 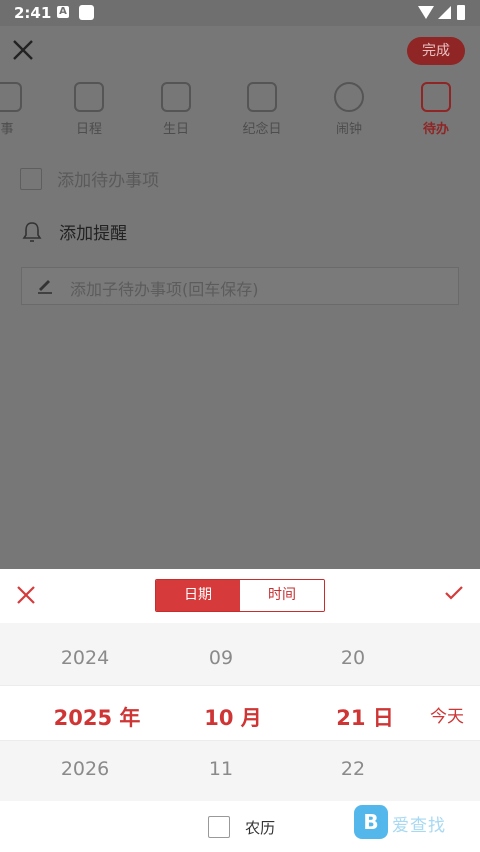 I want to click on subtask-input: 添加子待办事项(回车保存), so click(x=240, y=286).